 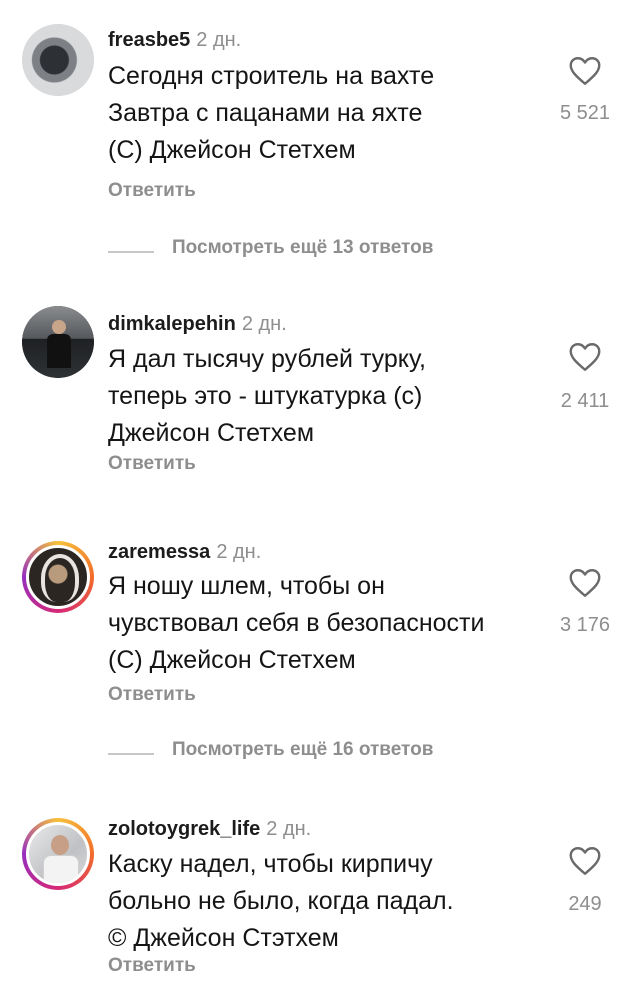 I want to click on username: dimkalepehin, so click(x=172, y=324).